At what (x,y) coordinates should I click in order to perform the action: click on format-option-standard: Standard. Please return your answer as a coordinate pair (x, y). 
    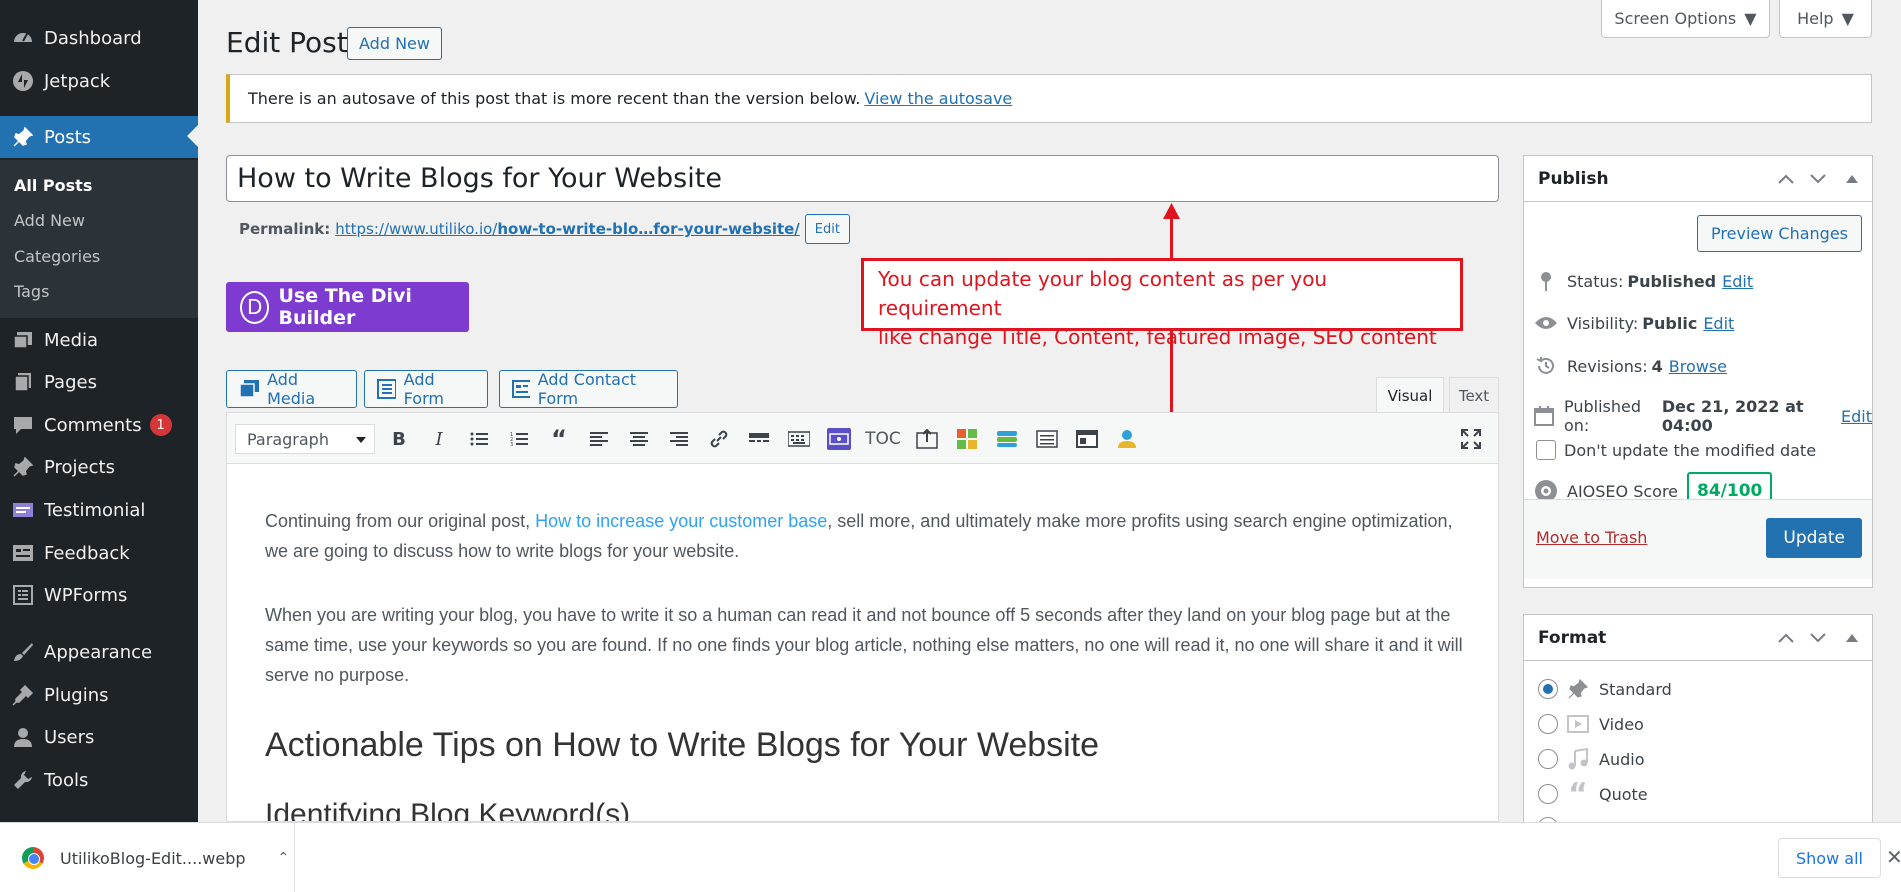
    Looking at the image, I should click on (1605, 689).